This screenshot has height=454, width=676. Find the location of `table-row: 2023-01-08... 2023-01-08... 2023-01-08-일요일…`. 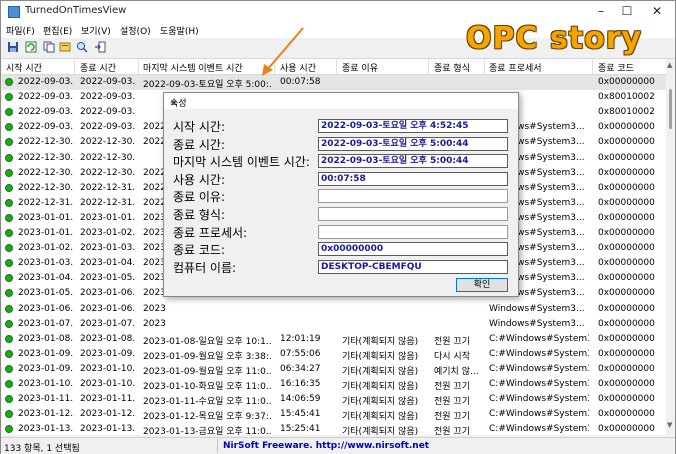

table-row: 2023-01-08... 2023-01-08... 2023-01-08-일요일… is located at coordinates (334, 339).